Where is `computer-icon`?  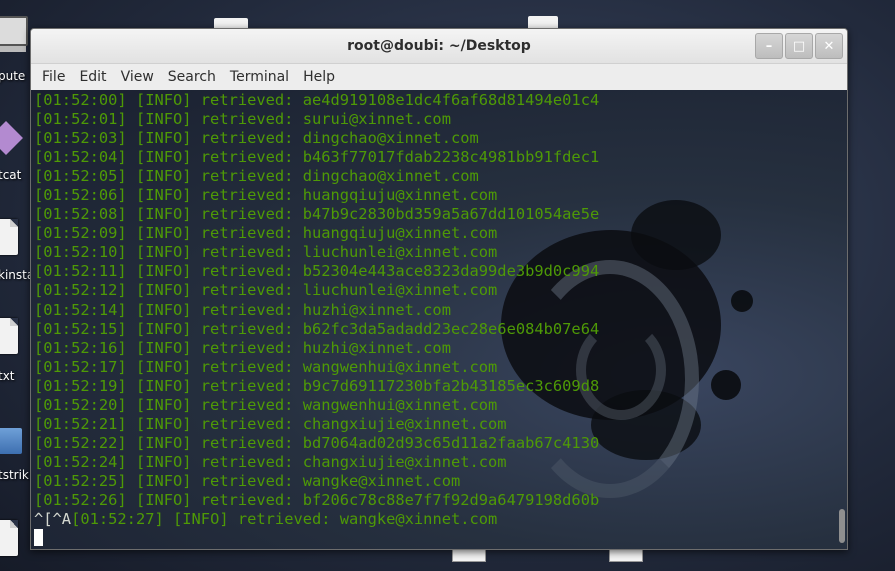 computer-icon is located at coordinates (14, 31).